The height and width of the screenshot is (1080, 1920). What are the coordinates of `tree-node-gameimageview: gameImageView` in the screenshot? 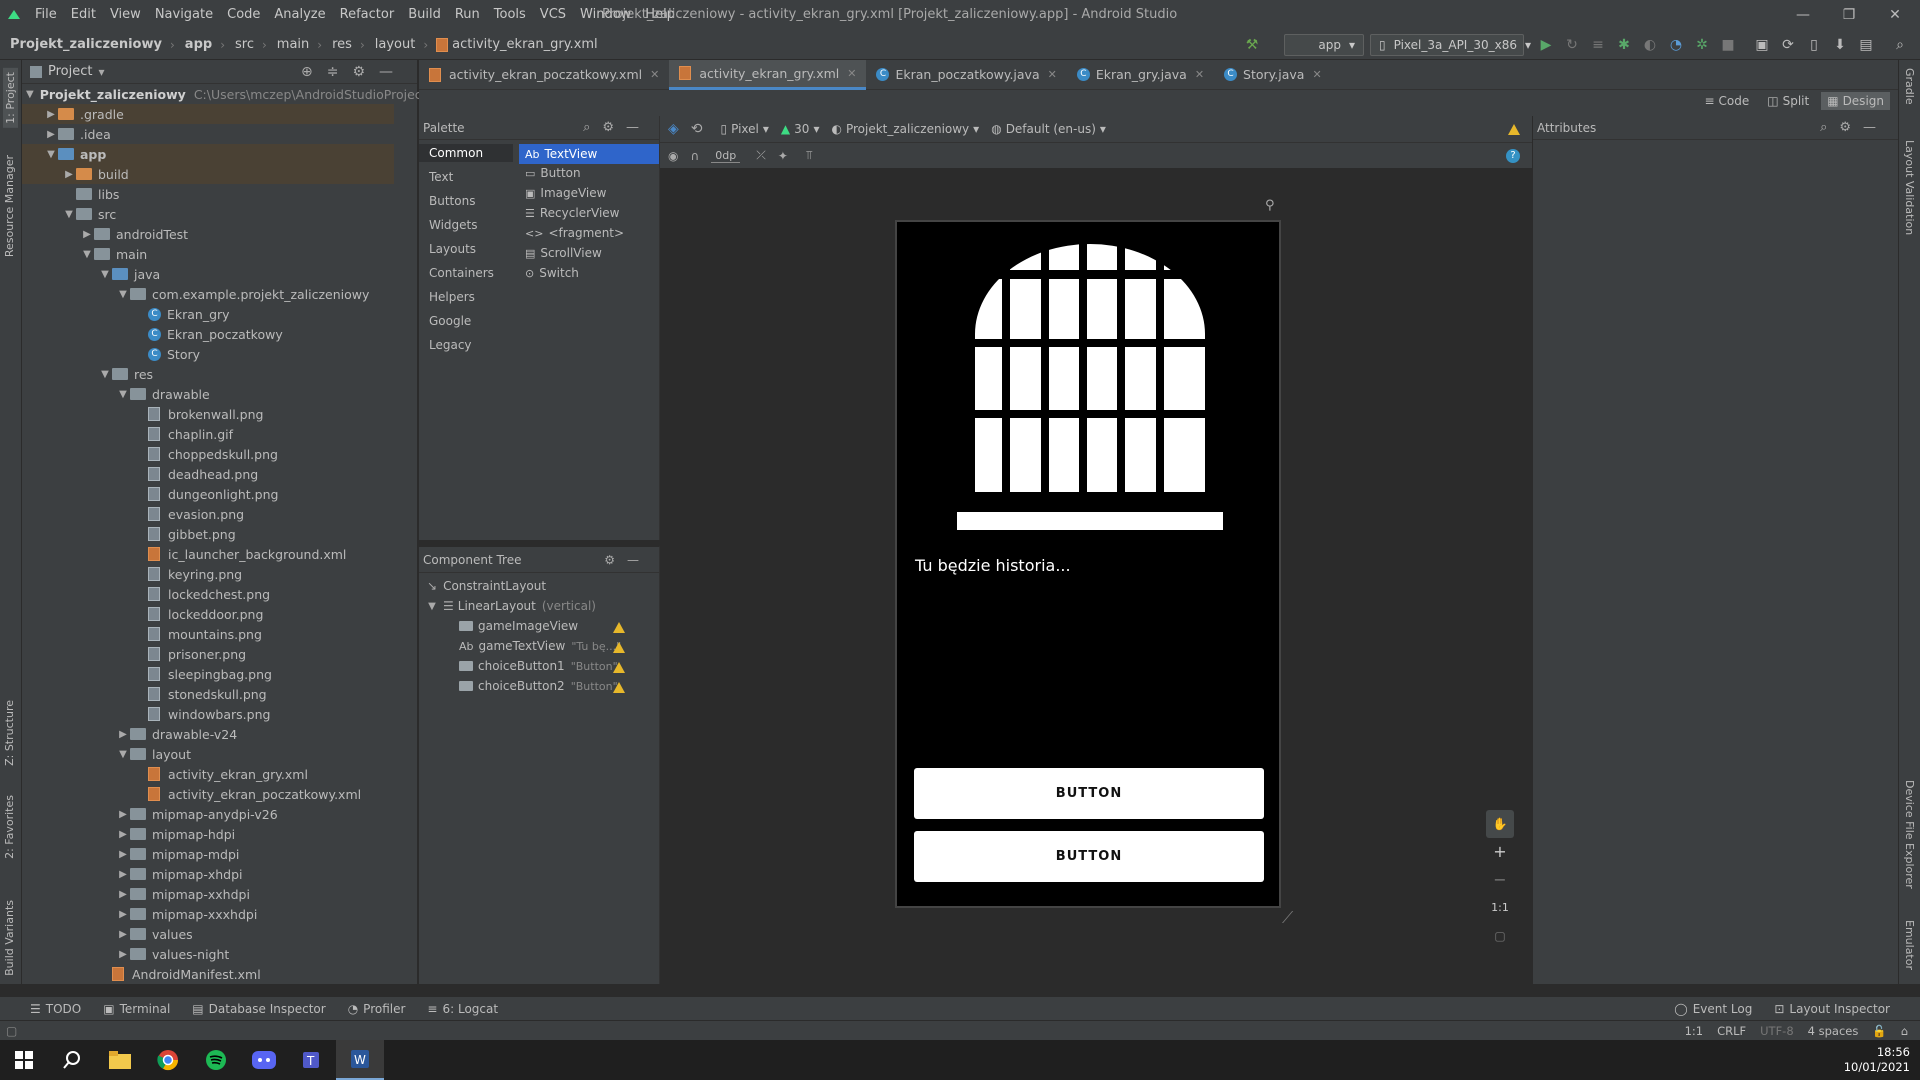 It's located at (518, 626).